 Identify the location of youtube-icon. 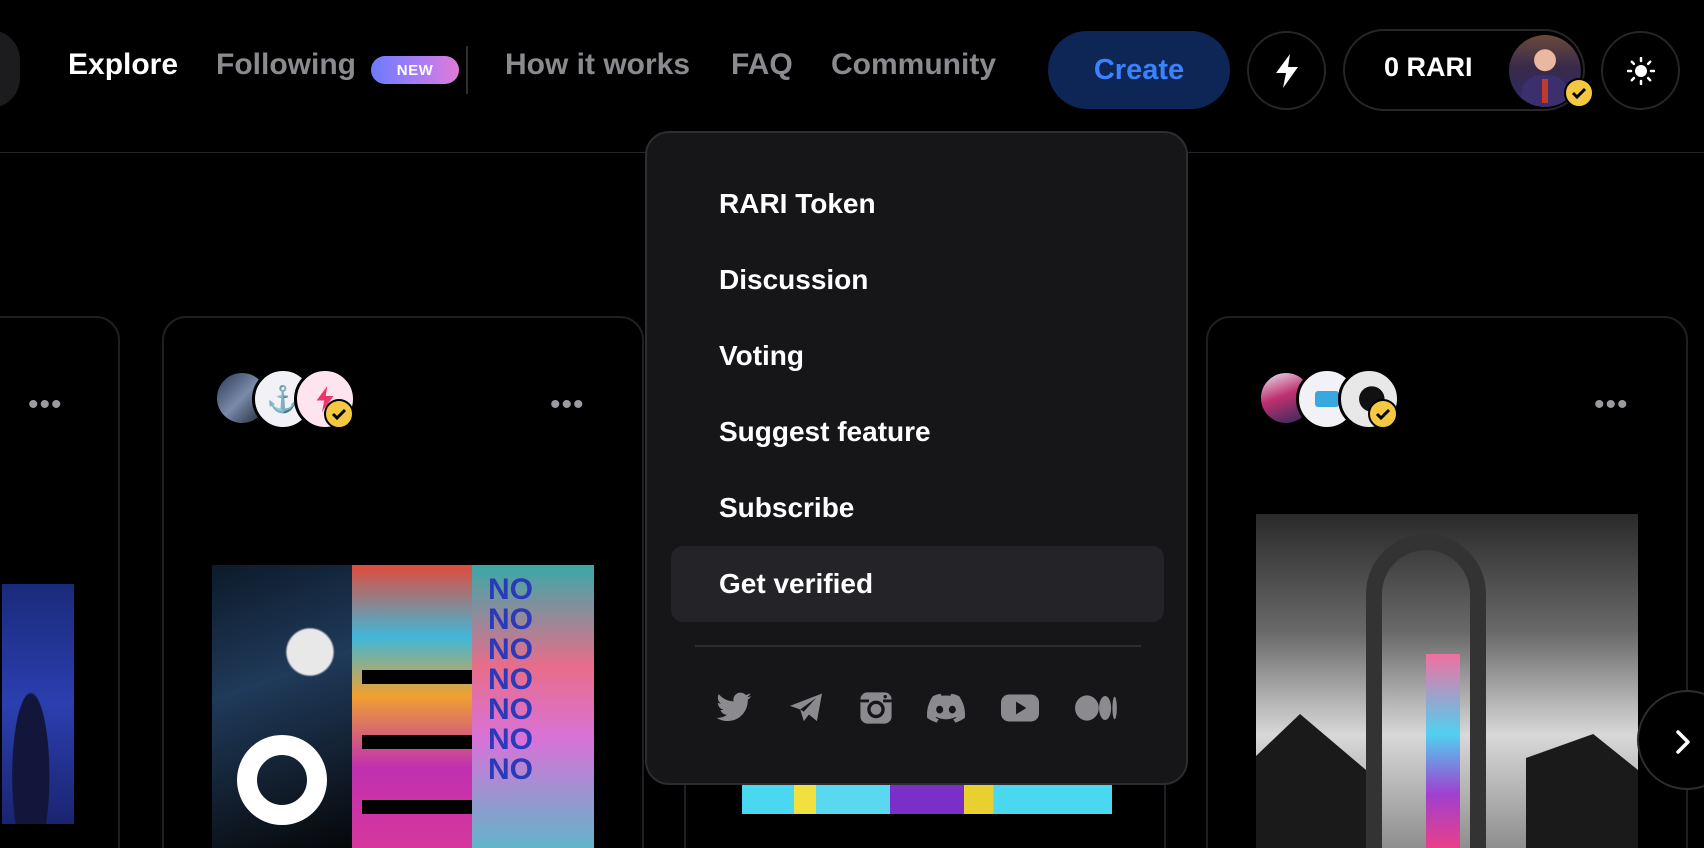
(1020, 708).